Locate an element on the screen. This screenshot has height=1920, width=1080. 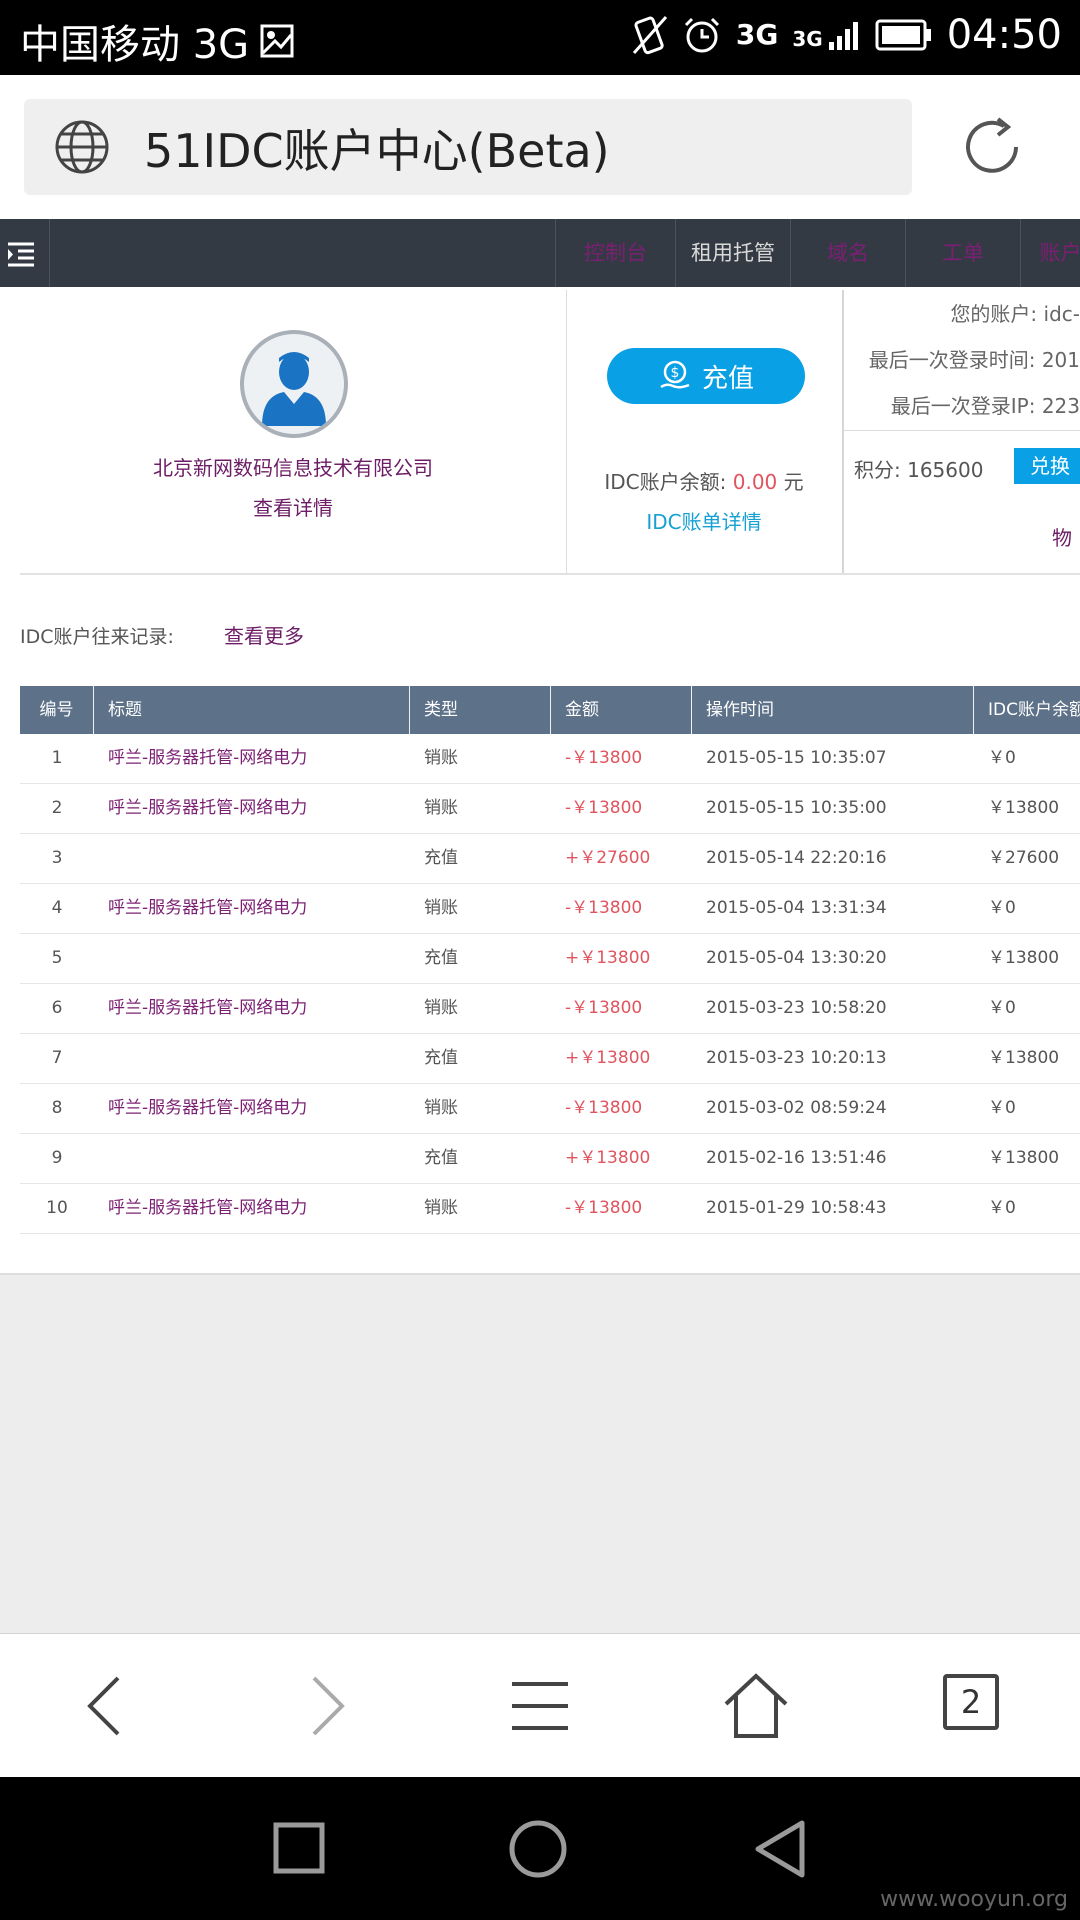
home-circle-icon is located at coordinates (538, 1849).